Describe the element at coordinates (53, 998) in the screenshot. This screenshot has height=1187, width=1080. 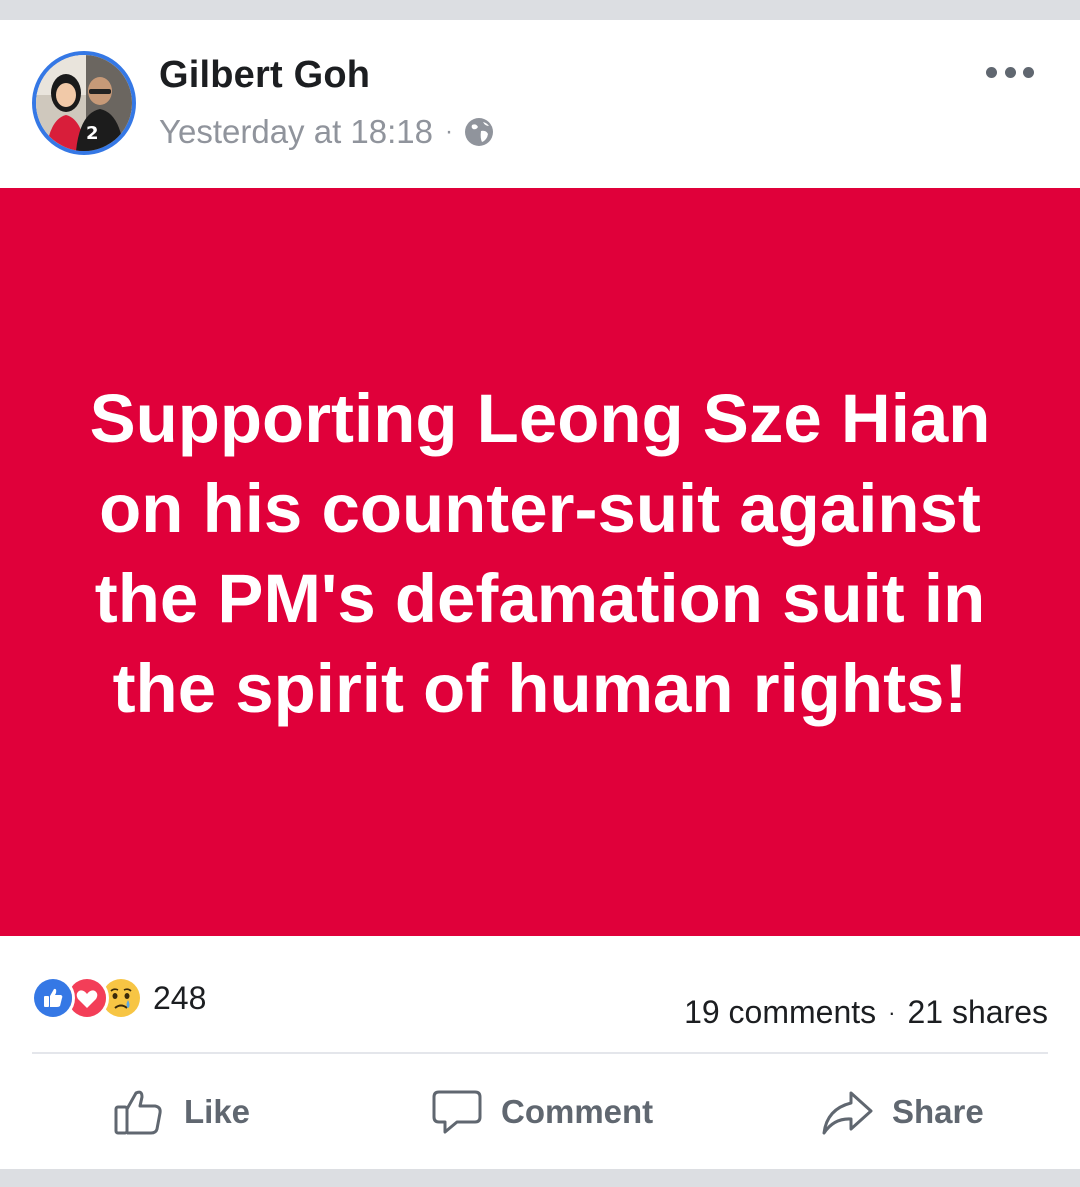
I see `like-reaction-icon` at that location.